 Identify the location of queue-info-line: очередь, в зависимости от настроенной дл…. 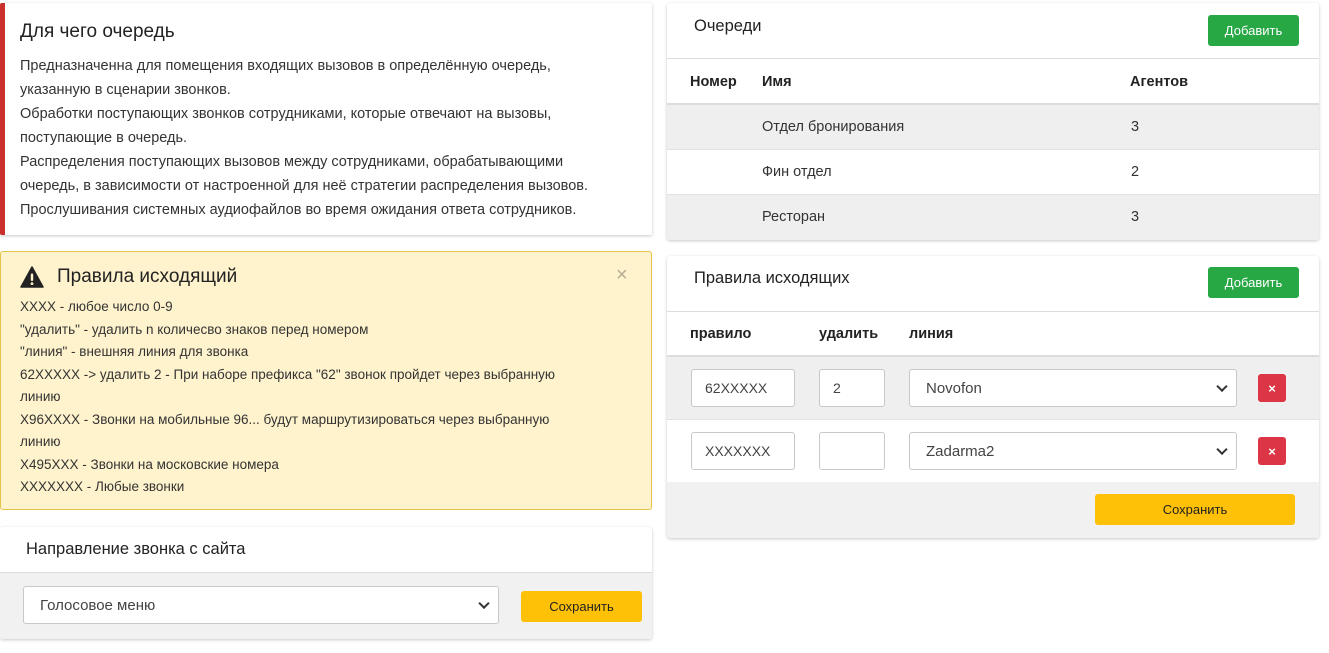
(304, 186).